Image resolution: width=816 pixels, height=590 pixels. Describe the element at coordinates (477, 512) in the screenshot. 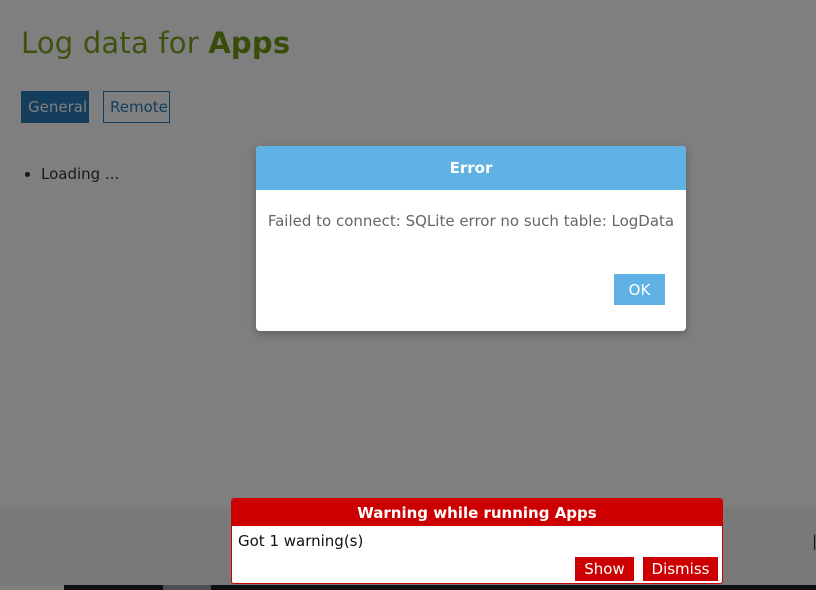

I see `warning-title: Warning while running Apps` at that location.